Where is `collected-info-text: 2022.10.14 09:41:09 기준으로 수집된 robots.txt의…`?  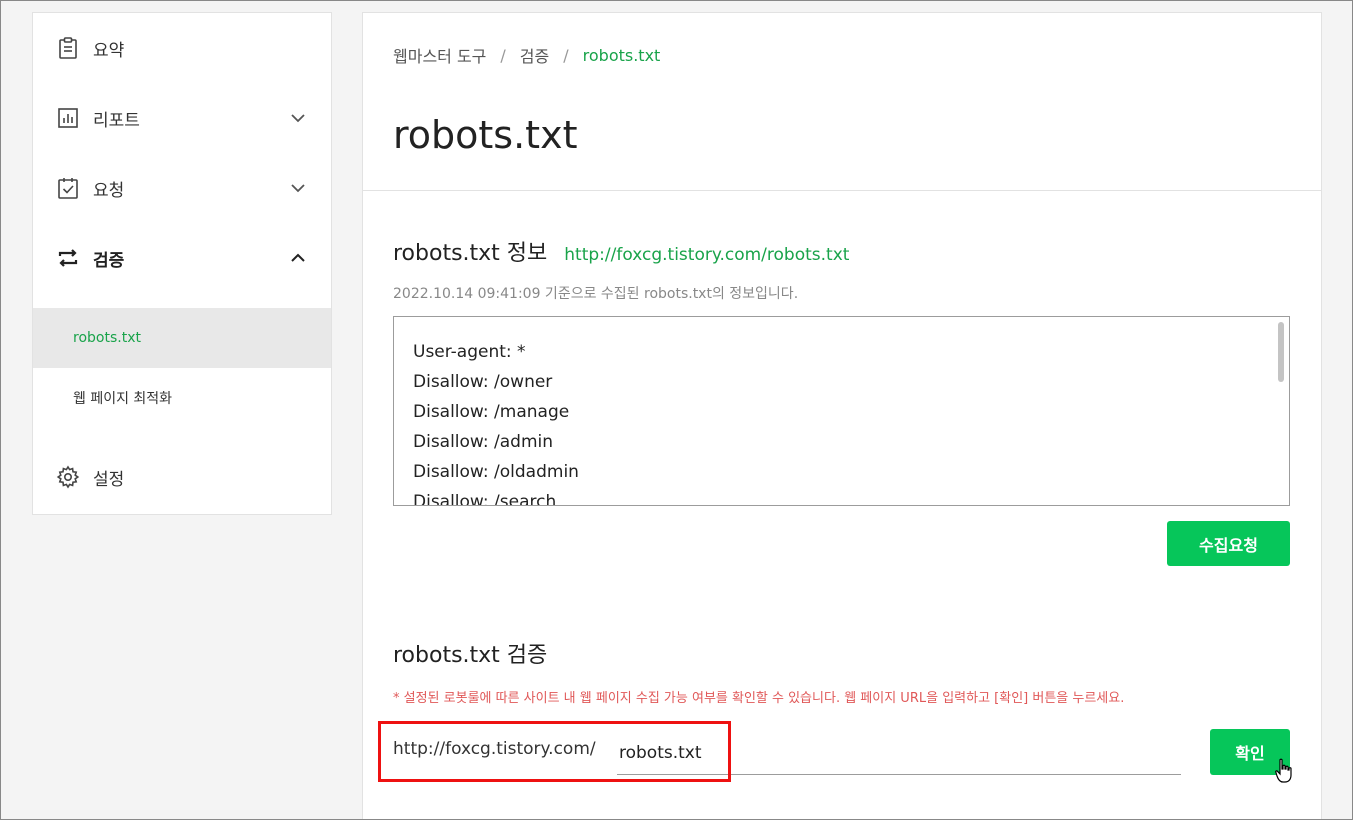
collected-info-text: 2022.10.14 09:41:09 기준으로 수집된 robots.txt의… is located at coordinates (596, 294).